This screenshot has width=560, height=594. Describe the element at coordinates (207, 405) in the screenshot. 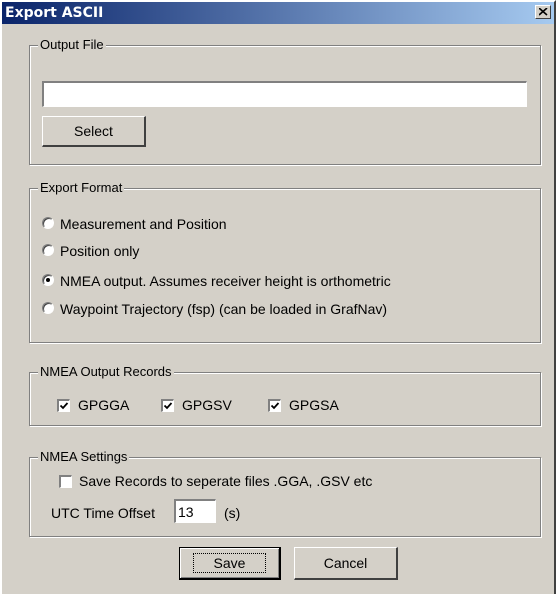

I see `gpgsv-label: GPGSV` at that location.